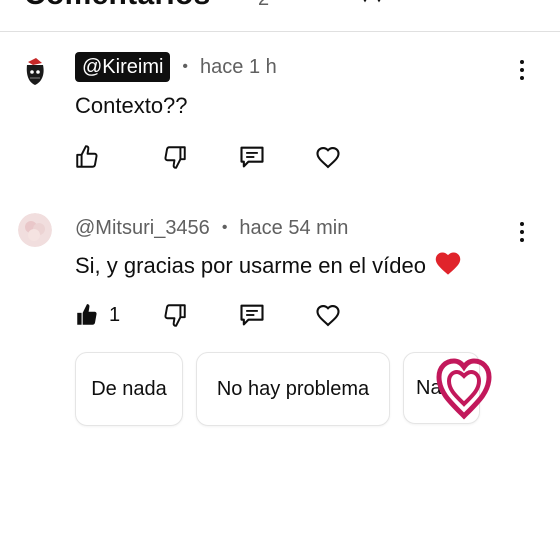 The height and width of the screenshot is (560, 560). What do you see at coordinates (123, 67) in the screenshot?
I see `comment-author: @Kireimi` at bounding box center [123, 67].